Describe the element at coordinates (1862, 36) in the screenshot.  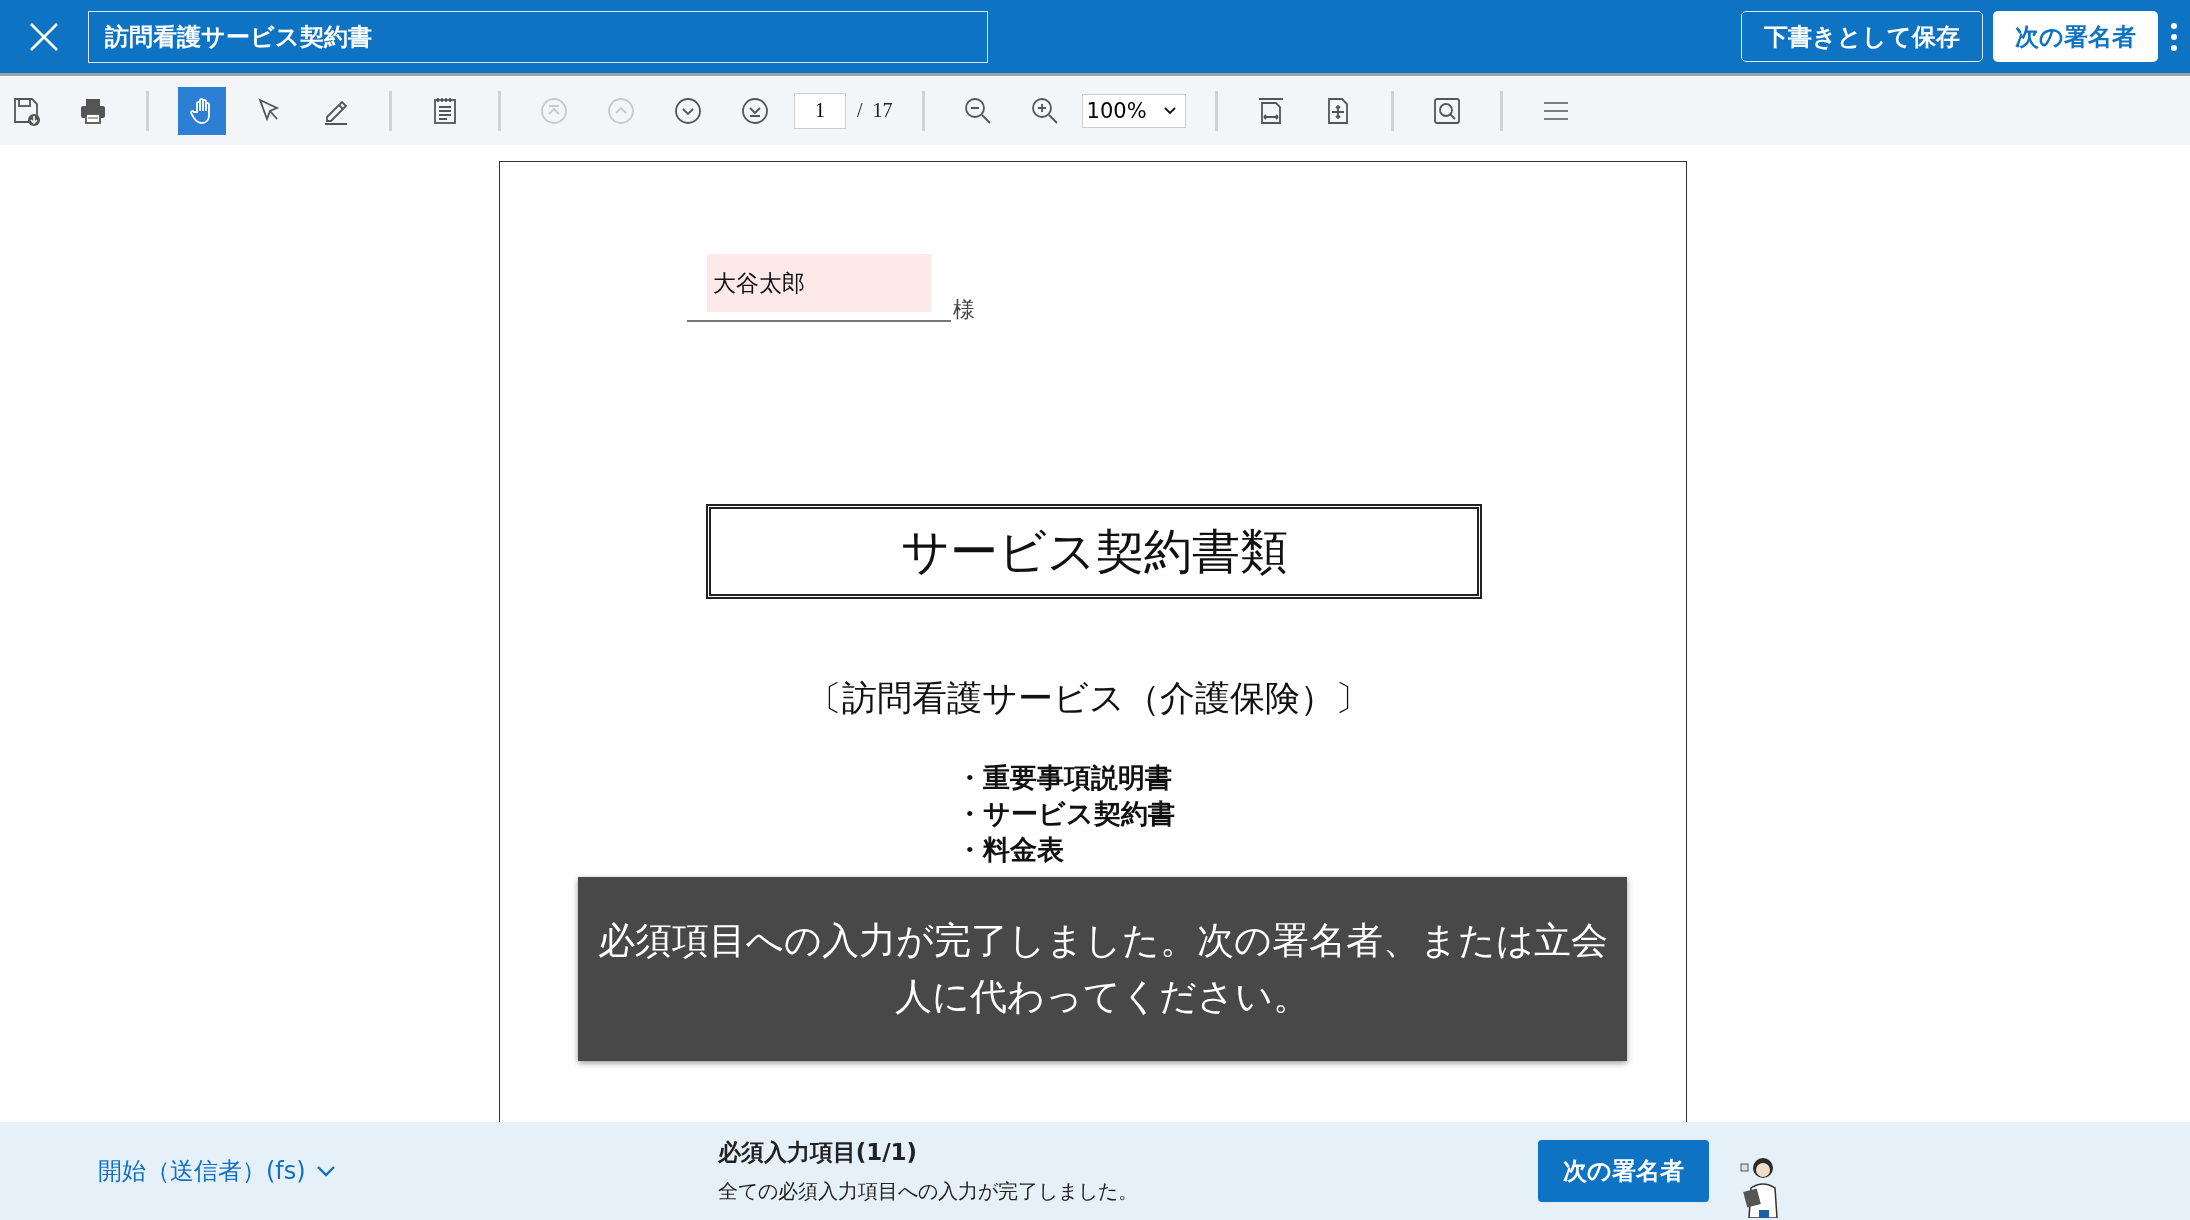
I see `save-draft-button: 下書きとして保存` at that location.